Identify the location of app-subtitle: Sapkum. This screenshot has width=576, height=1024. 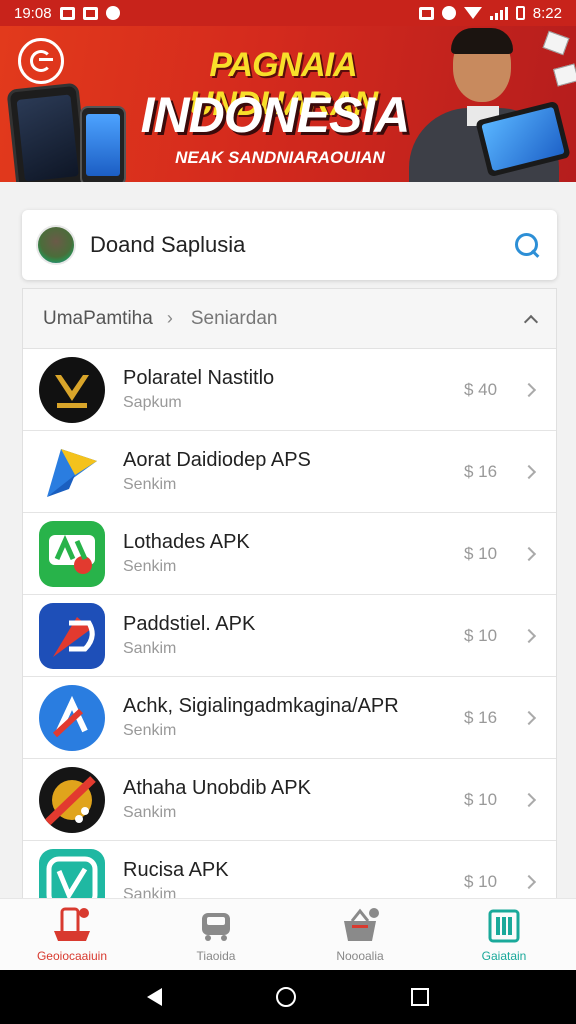
(152, 402).